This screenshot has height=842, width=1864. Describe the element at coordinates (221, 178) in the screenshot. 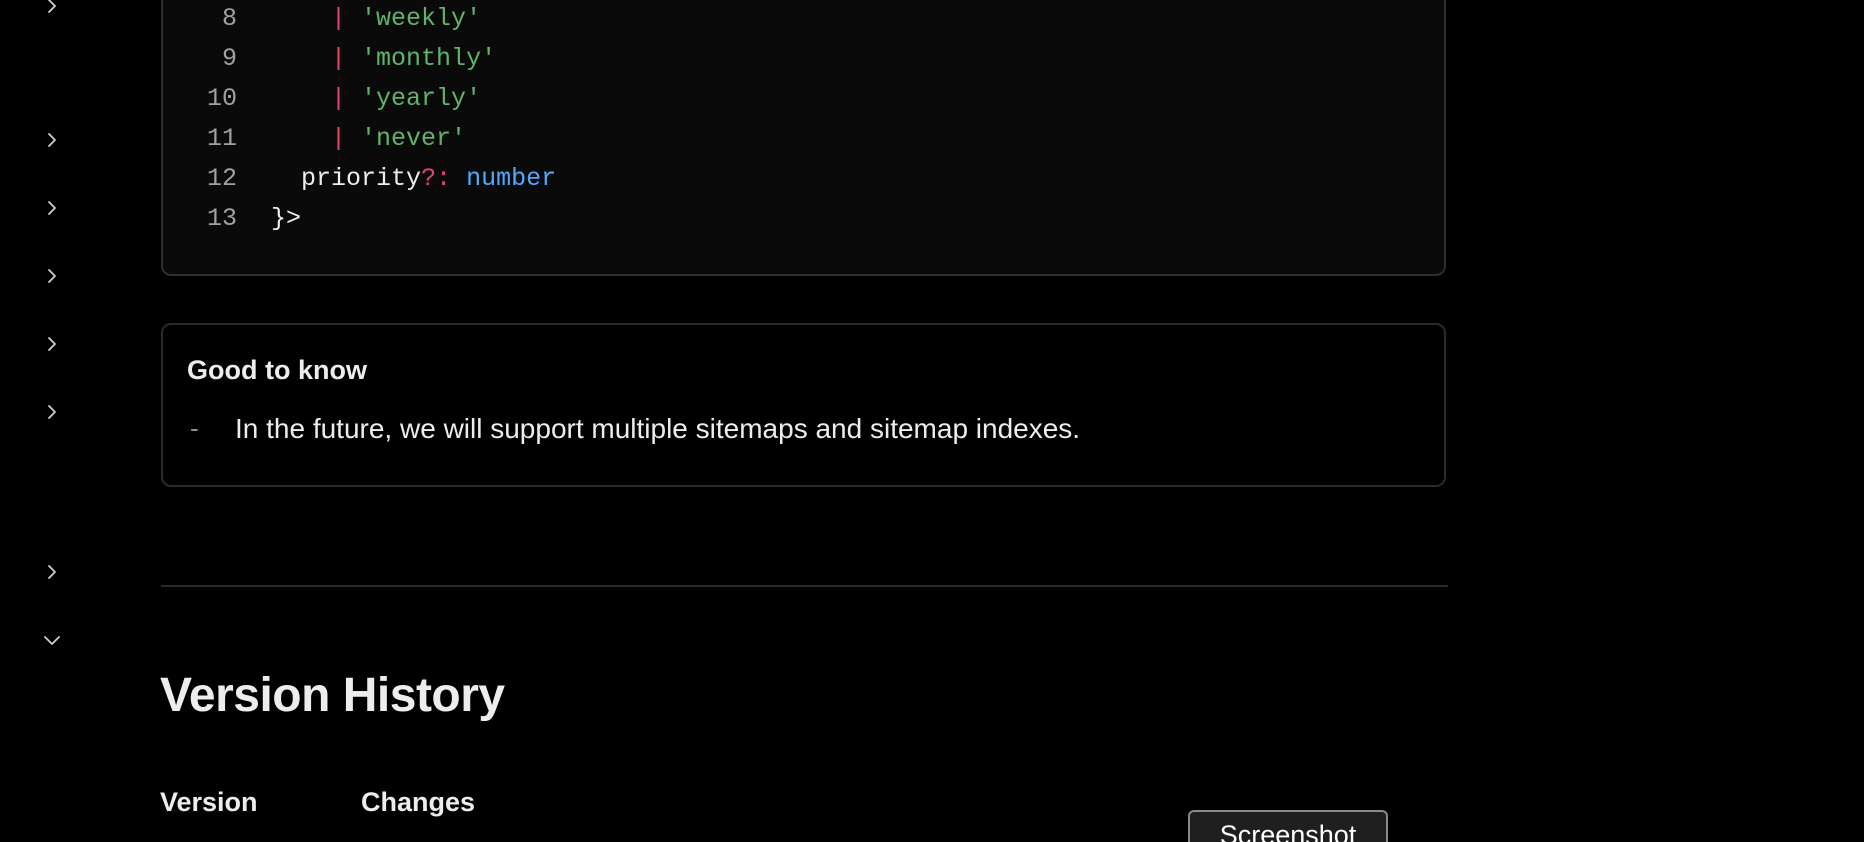

I see `line-number: 12` at that location.